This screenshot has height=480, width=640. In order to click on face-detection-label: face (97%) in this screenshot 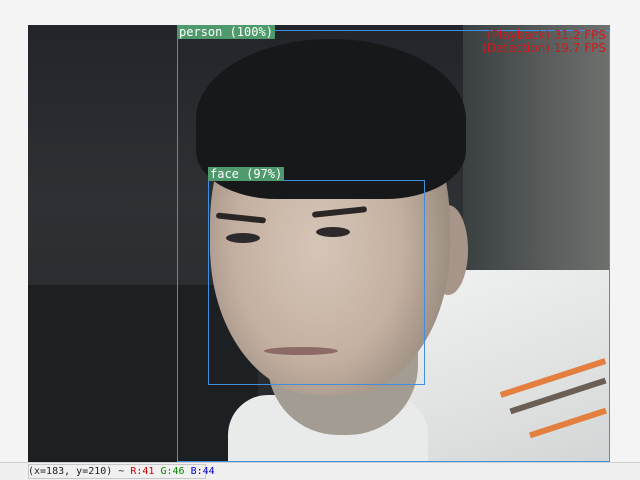, I will do `click(246, 174)`.